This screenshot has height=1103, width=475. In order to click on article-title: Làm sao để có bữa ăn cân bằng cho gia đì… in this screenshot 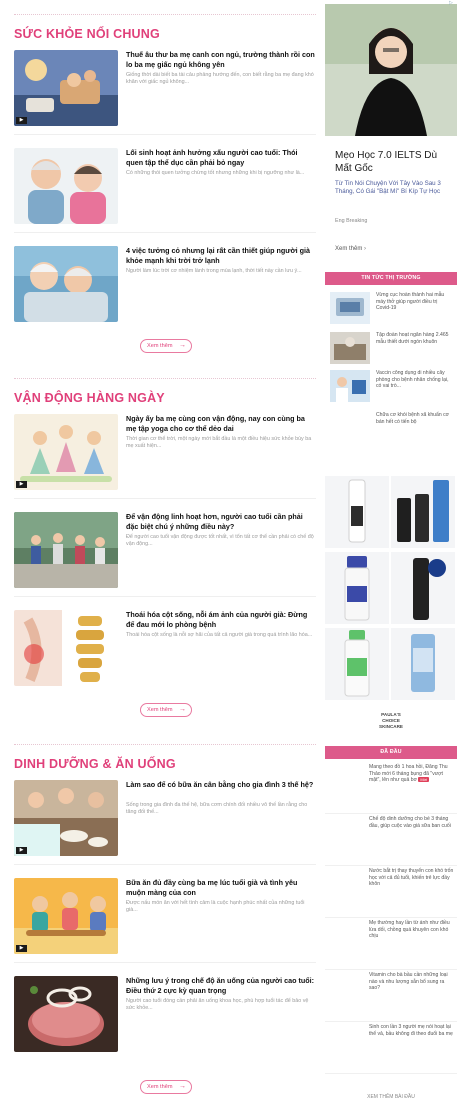, I will do `click(221, 785)`.